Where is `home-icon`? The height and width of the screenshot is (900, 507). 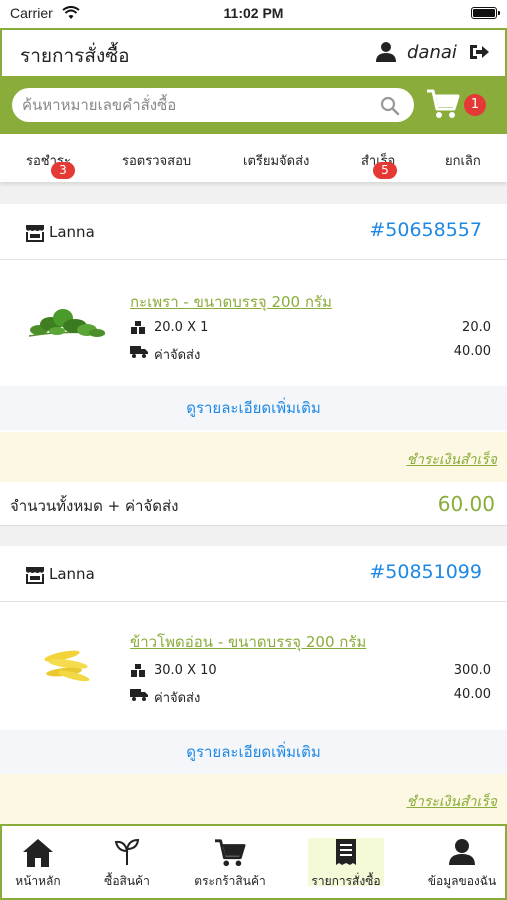
home-icon is located at coordinates (38, 853).